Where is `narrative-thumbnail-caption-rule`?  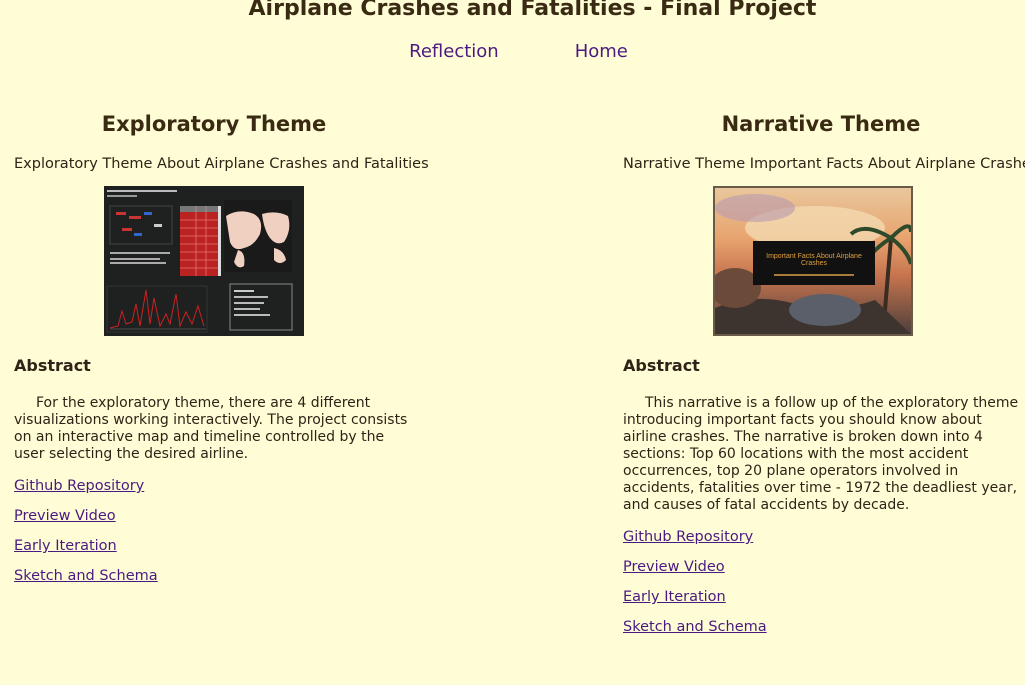 narrative-thumbnail-caption-rule is located at coordinates (814, 275).